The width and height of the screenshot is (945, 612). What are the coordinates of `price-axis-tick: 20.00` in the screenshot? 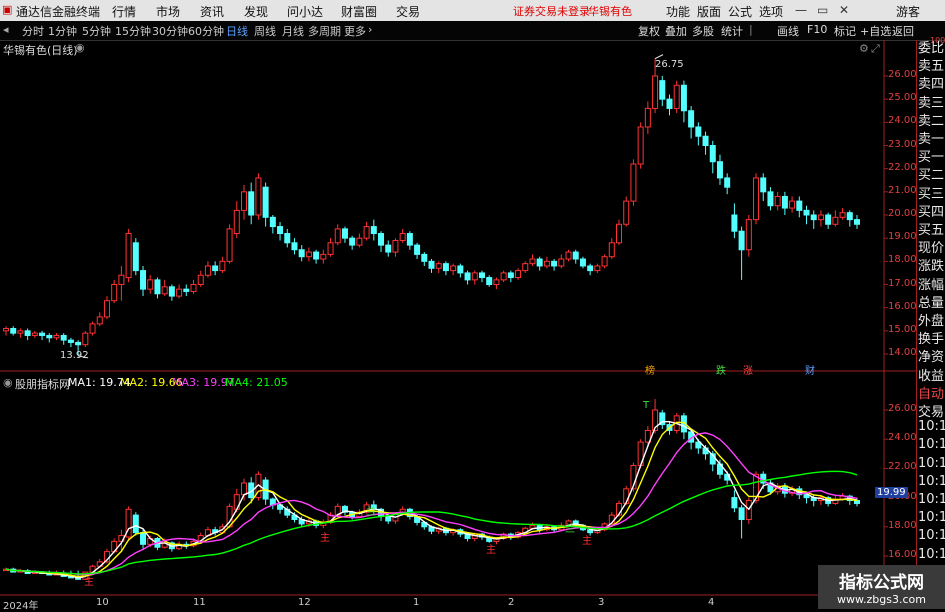 It's located at (902, 213).